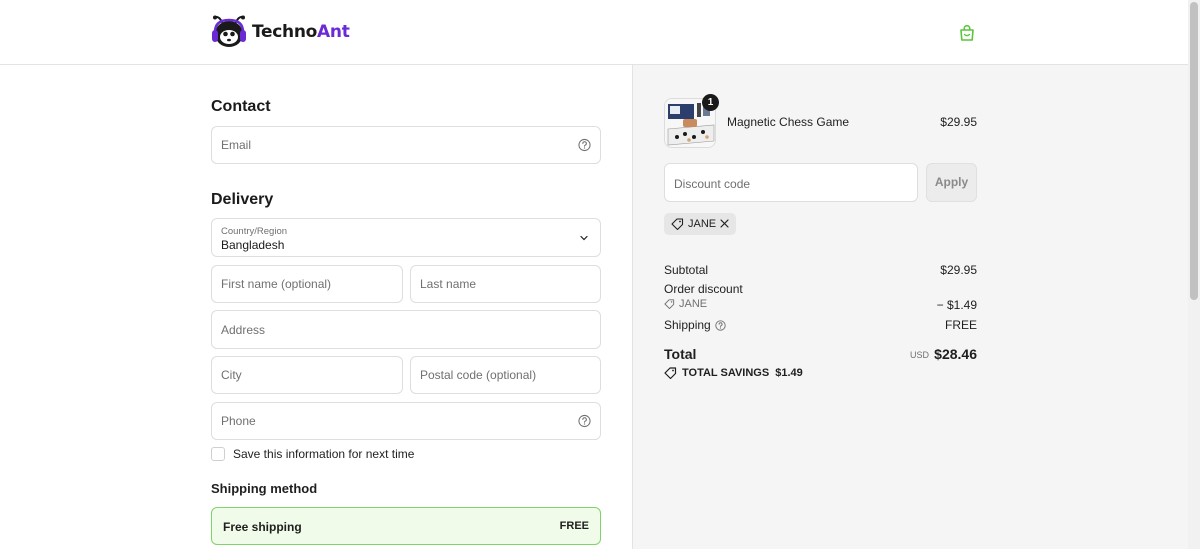  What do you see at coordinates (406, 145) in the screenshot?
I see `email-field: Email` at bounding box center [406, 145].